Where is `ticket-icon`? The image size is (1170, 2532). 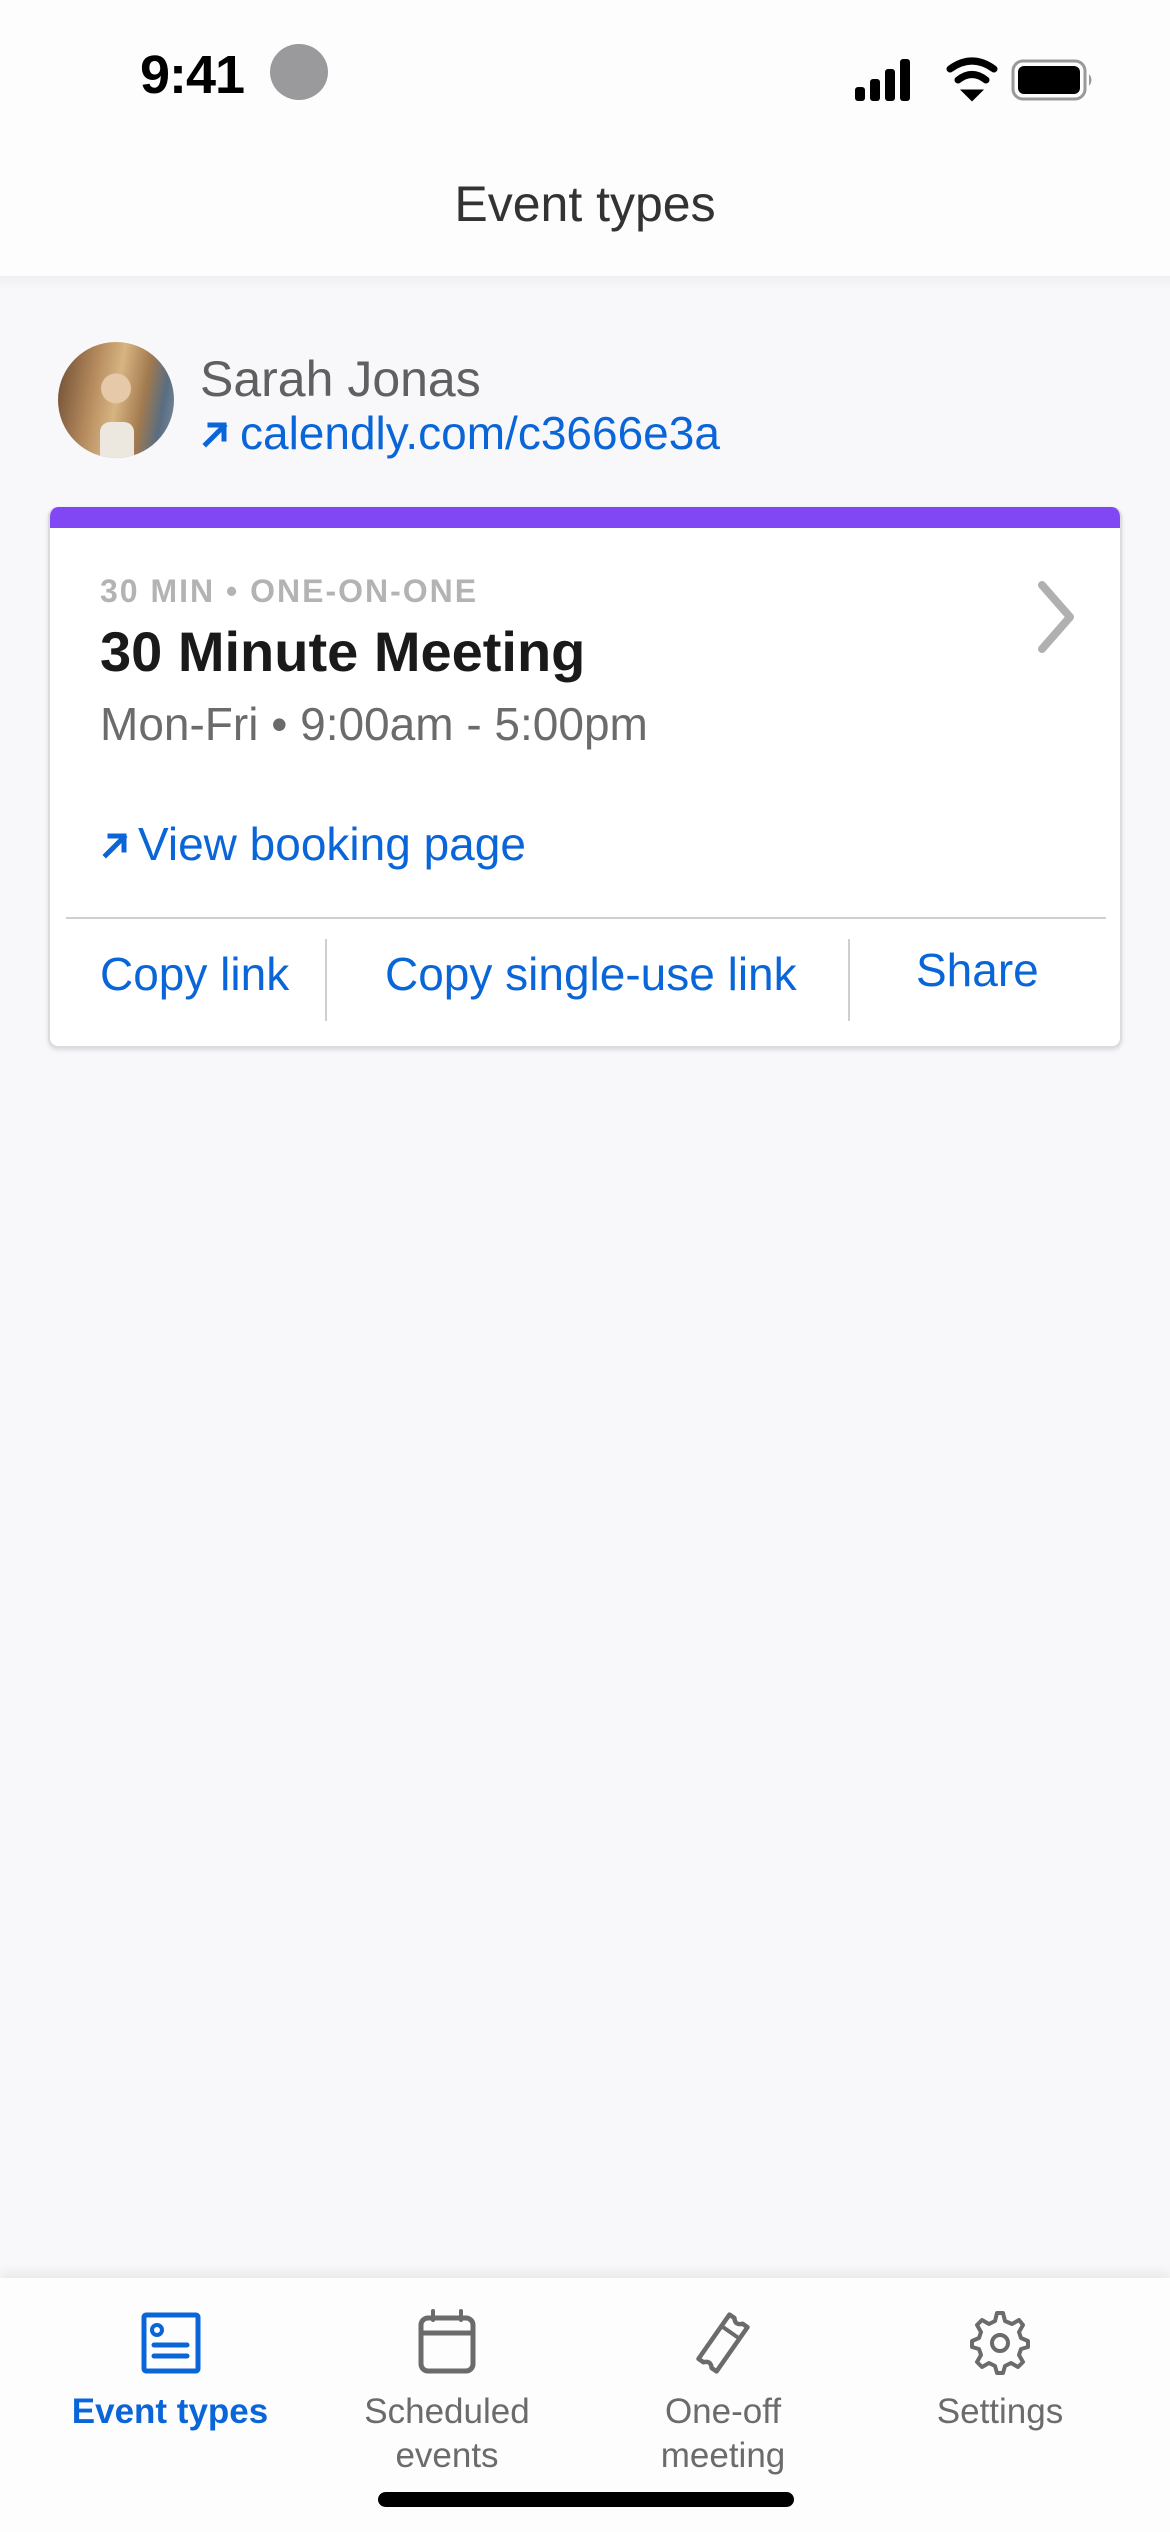
ticket-icon is located at coordinates (723, 2343).